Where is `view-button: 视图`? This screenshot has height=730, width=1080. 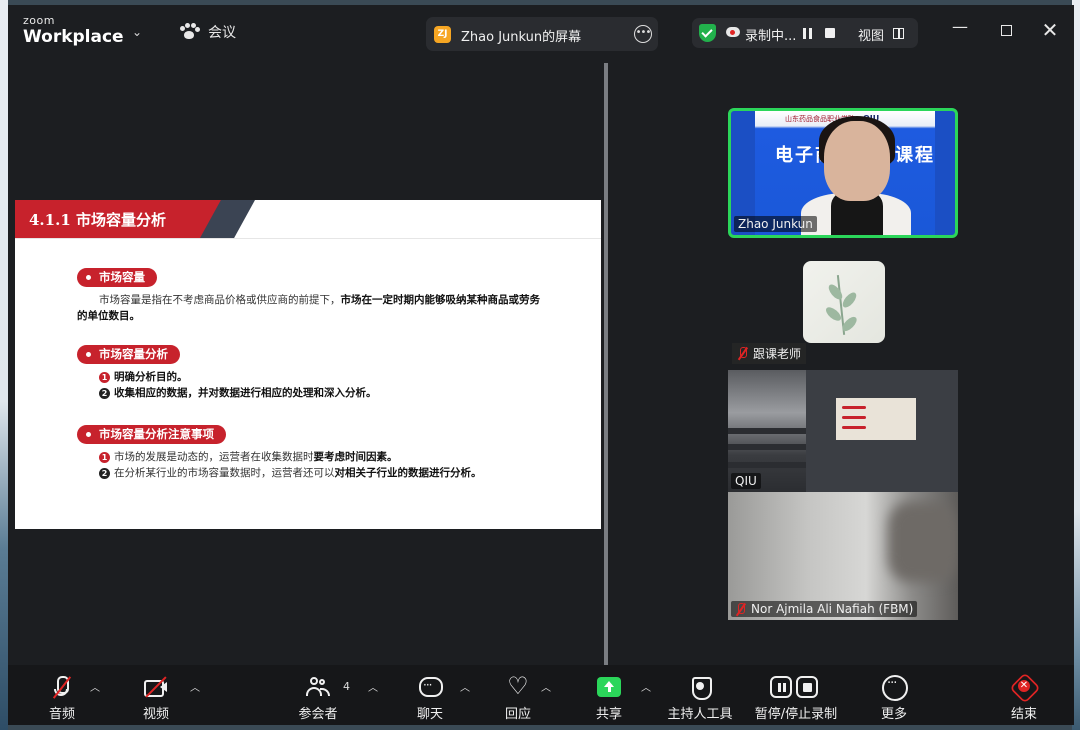 view-button: 视图 is located at coordinates (871, 34).